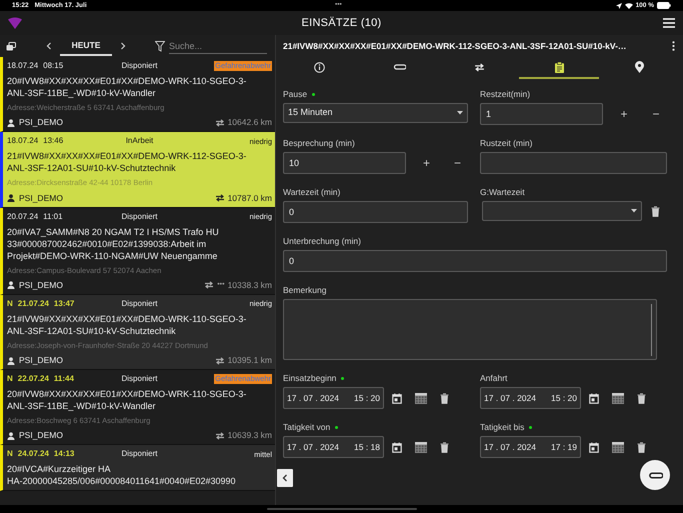  Describe the element at coordinates (53, 66) in the screenshot. I see `order-time: 08:15` at that location.